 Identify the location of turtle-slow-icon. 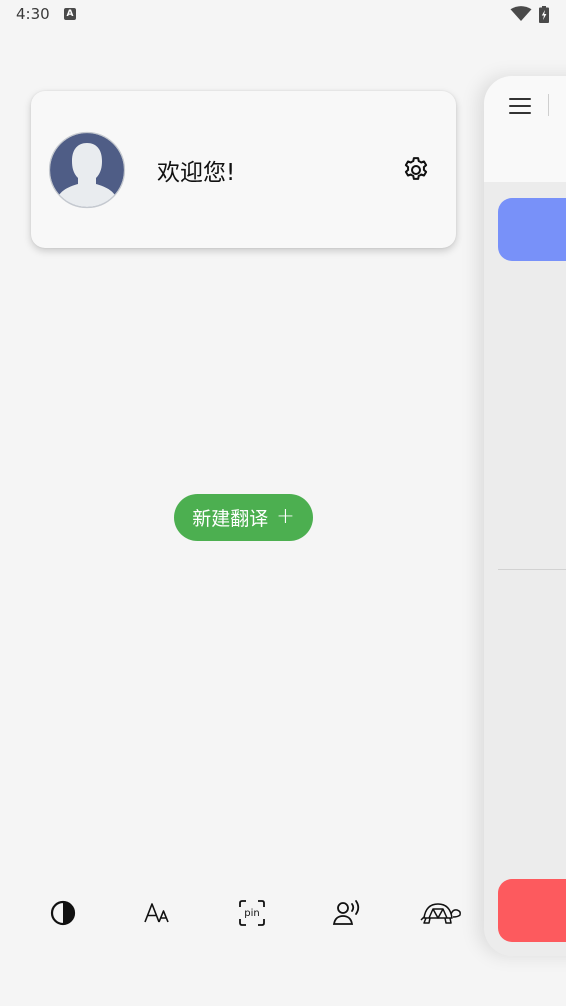
(440, 913).